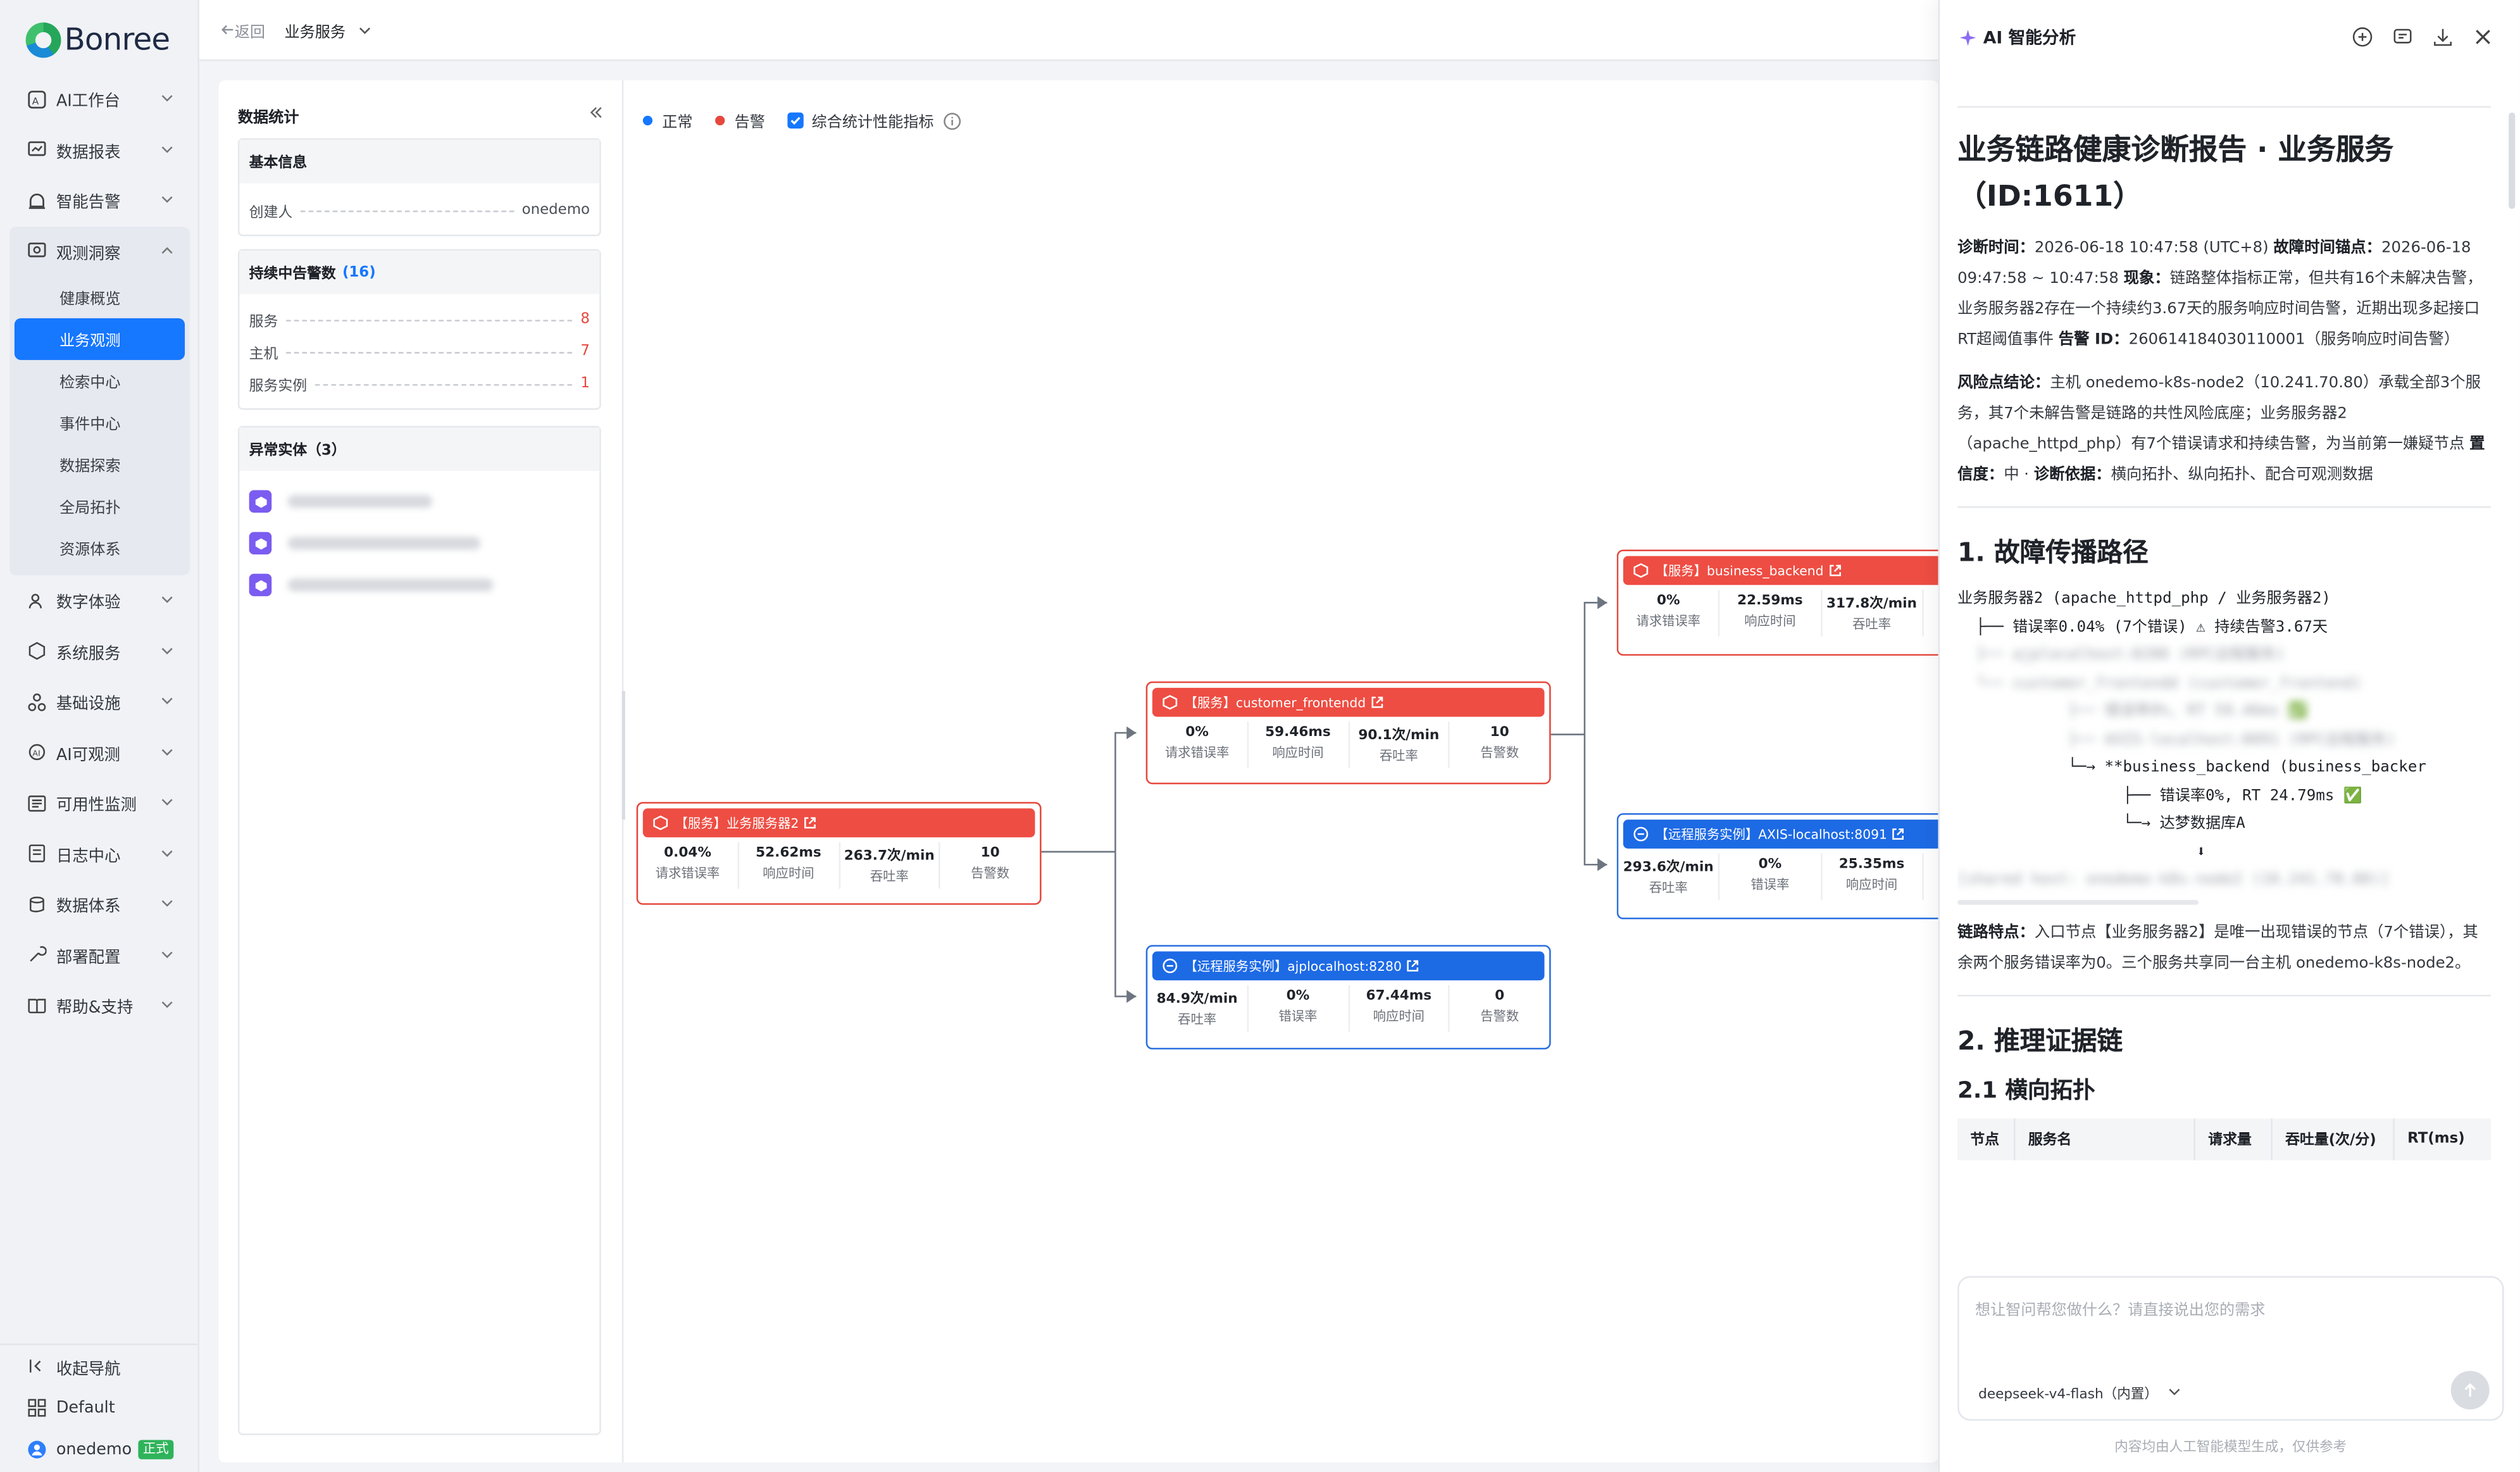  I want to click on report-icon, so click(36, 150).